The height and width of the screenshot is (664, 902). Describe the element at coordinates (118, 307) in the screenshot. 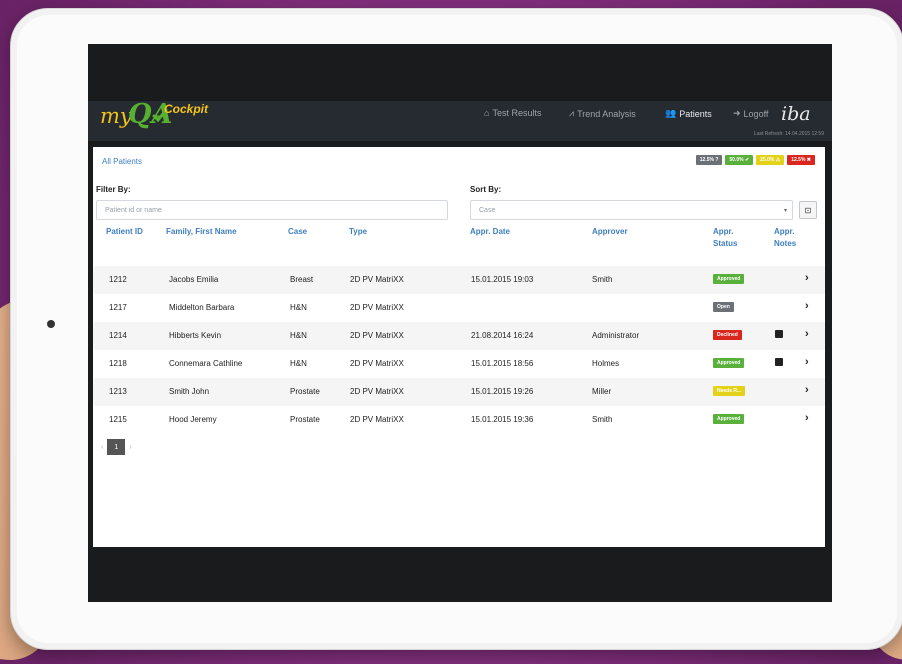

I see `cell-id: 1217` at that location.